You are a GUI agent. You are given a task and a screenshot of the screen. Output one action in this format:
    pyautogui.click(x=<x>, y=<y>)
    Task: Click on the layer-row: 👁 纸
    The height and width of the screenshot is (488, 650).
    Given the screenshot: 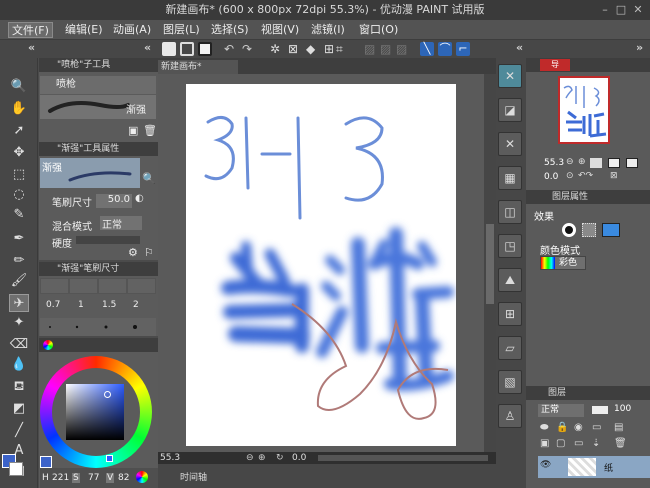 What is the action you would take?
    pyautogui.click(x=594, y=467)
    